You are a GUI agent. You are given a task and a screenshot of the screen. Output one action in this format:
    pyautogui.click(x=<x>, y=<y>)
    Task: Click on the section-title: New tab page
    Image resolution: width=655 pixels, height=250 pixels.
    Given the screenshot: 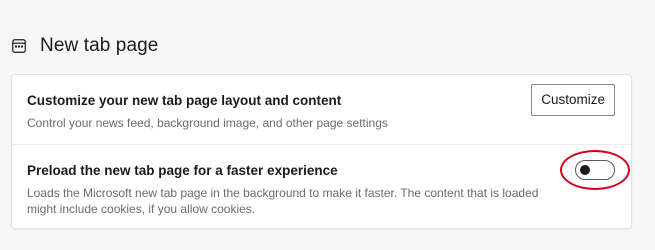 What is the action you would take?
    pyautogui.click(x=99, y=45)
    